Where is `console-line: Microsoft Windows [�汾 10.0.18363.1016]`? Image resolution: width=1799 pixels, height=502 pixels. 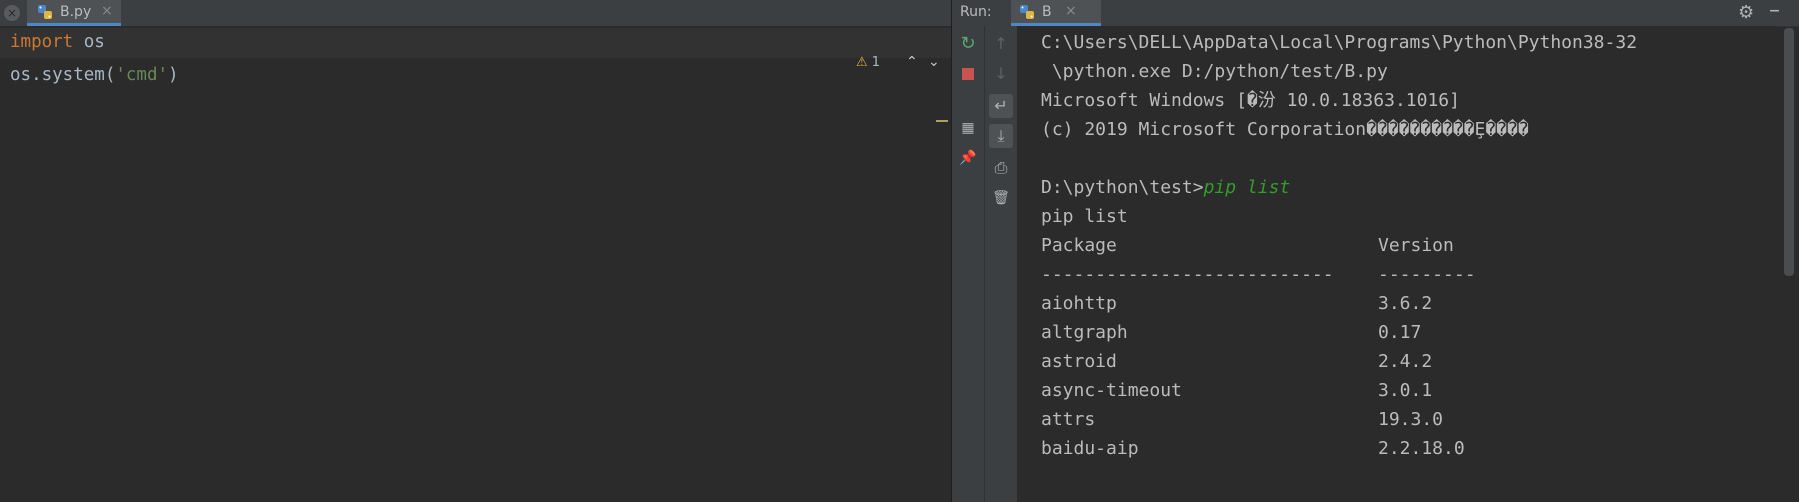
console-line: Microsoft Windows [�汾 10.0.18363.1016] is located at coordinates (1250, 100).